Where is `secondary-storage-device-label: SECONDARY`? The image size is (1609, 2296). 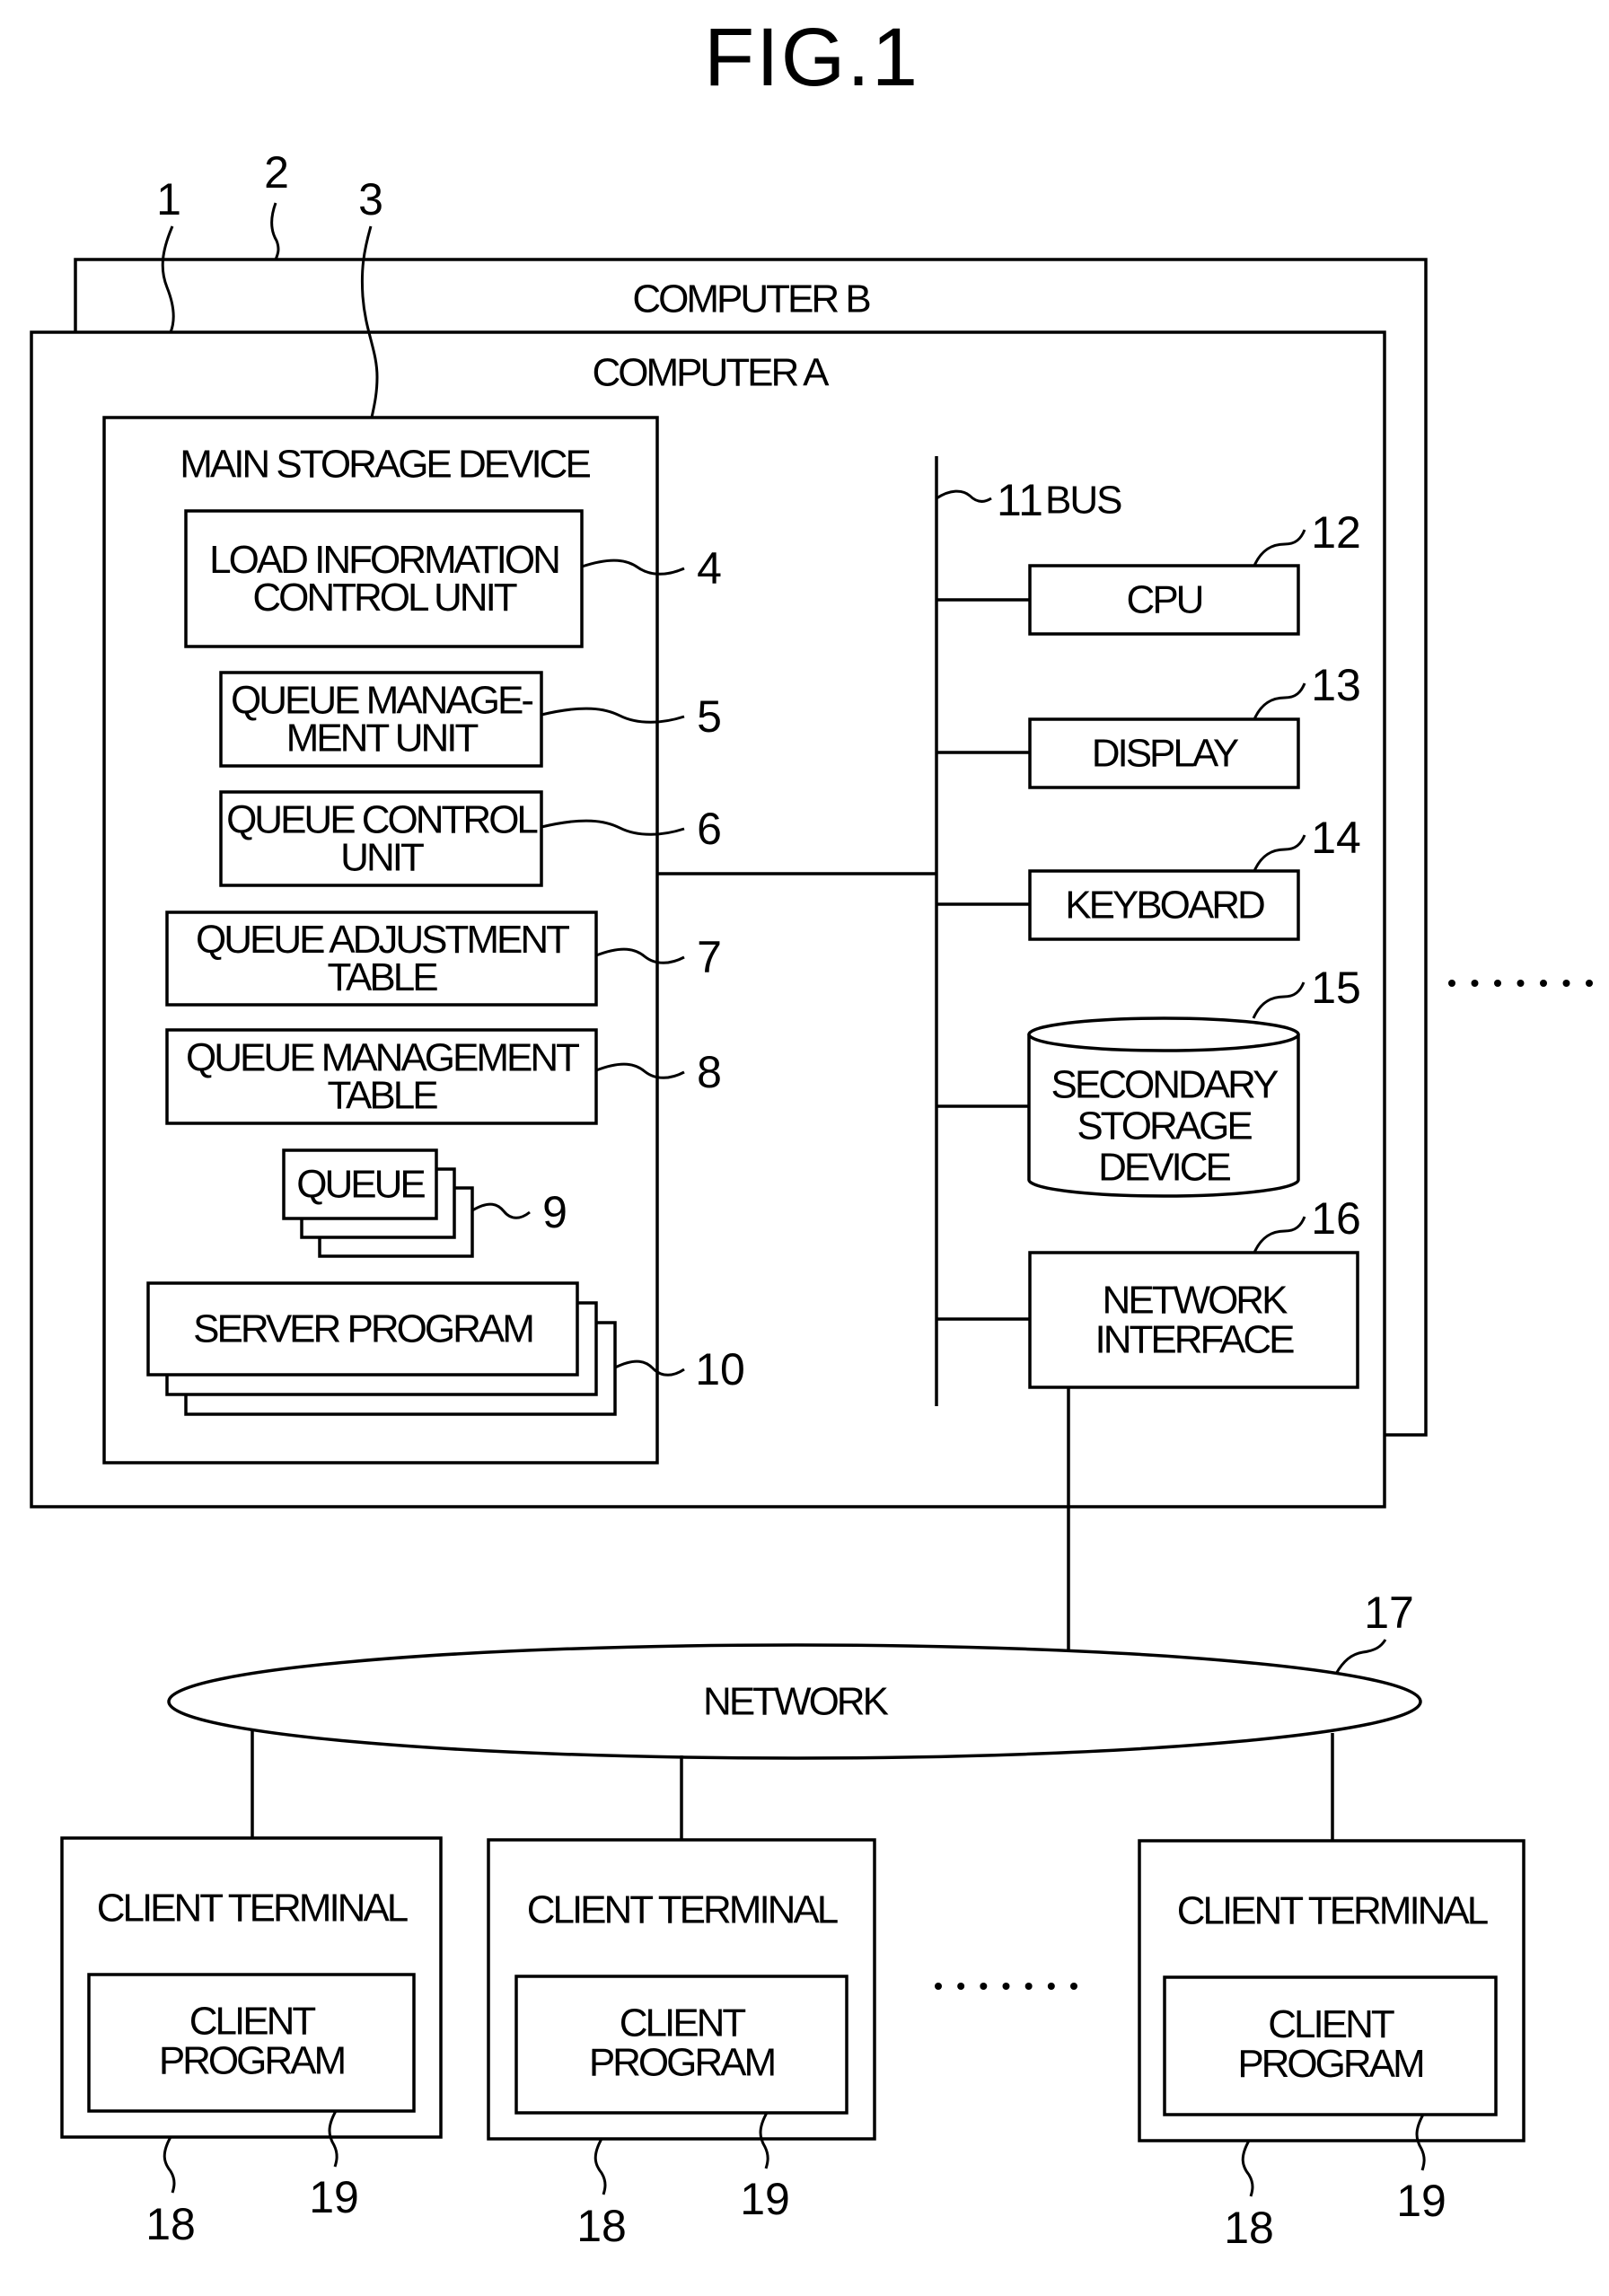 secondary-storage-device-label: SECONDARY is located at coordinates (1165, 1085).